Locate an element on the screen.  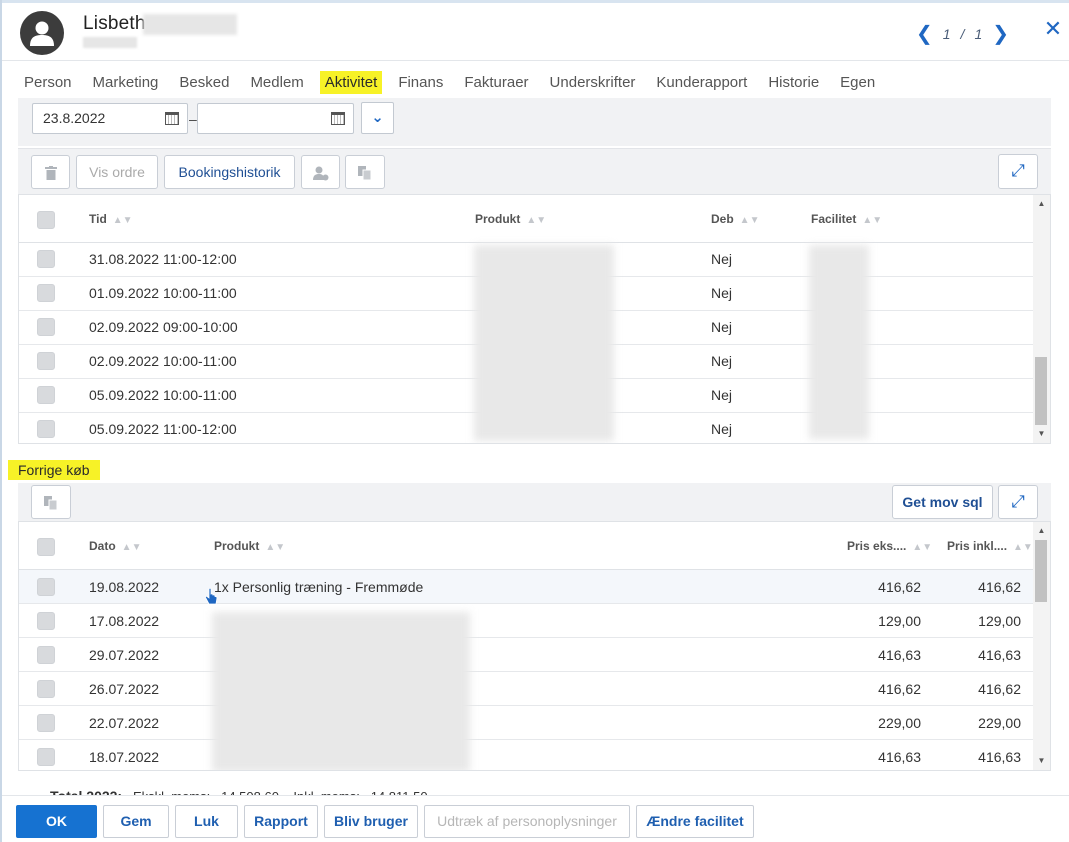
tab-historie: Historie is located at coordinates (793, 82).